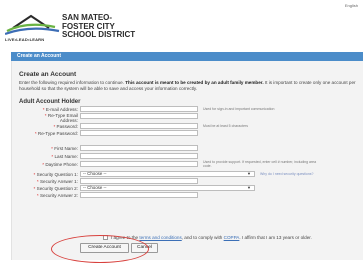 The image size is (363, 263). Describe the element at coordinates (50, 102) in the screenshot. I see `section-title: Adult Account Holder` at that location.